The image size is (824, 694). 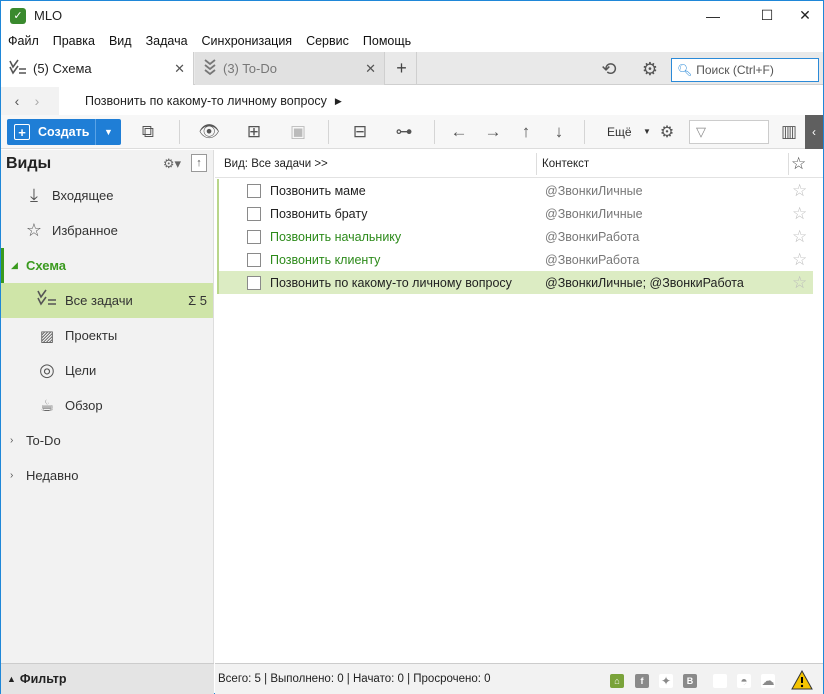 I want to click on inbox-icon: ⤓, so click(x=34, y=195).